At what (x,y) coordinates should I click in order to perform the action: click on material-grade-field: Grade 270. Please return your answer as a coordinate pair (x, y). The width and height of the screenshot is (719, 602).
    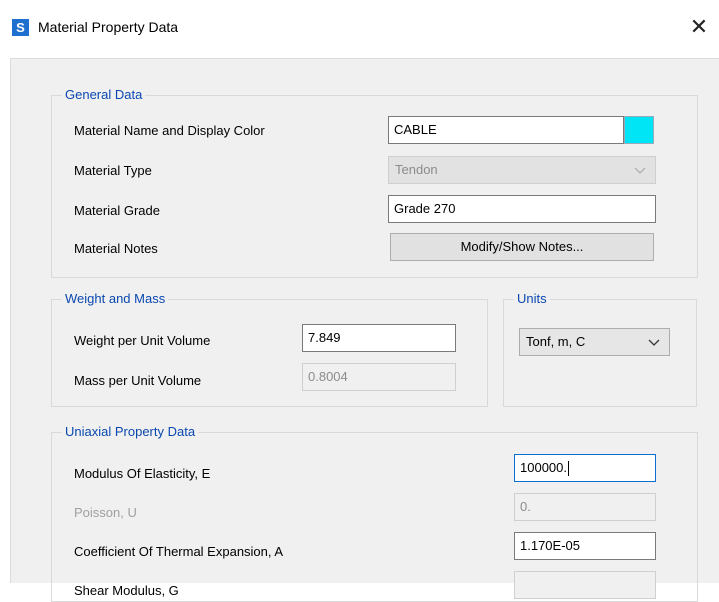
    Looking at the image, I should click on (522, 209).